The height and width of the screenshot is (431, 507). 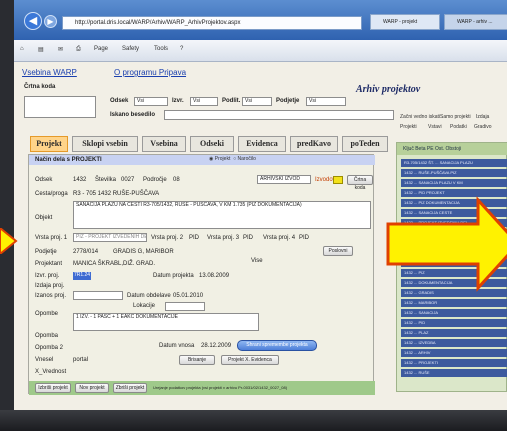 What do you see at coordinates (167, 238) in the screenshot?
I see `vrsta2-label: Vrsta proj. 2` at bounding box center [167, 238].